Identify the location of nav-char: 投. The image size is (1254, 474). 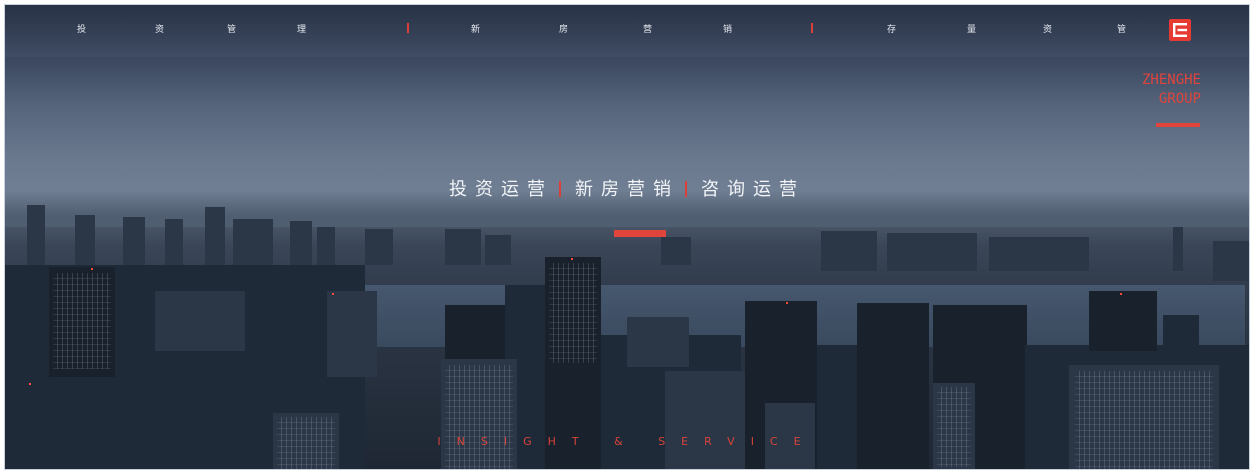
(82, 30).